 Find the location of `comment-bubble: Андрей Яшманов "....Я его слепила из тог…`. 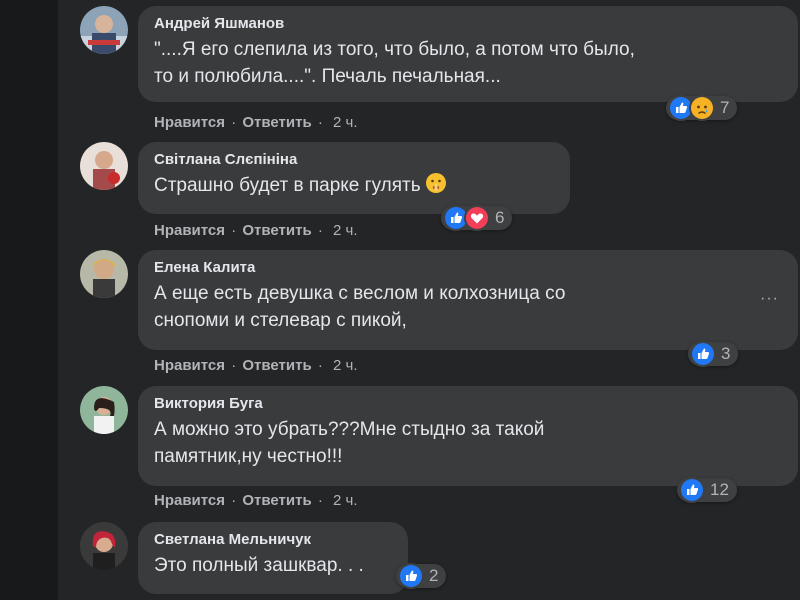

comment-bubble: Андрей Яшманов "....Я его слепила из тог… is located at coordinates (468, 54).